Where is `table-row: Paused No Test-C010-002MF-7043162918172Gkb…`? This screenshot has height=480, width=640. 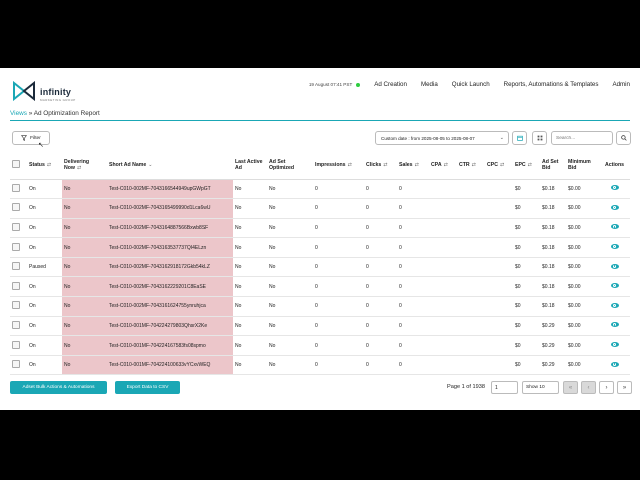
table-row: Paused No Test-C010-002MF-7043162918172Gkb… is located at coordinates (320, 267).